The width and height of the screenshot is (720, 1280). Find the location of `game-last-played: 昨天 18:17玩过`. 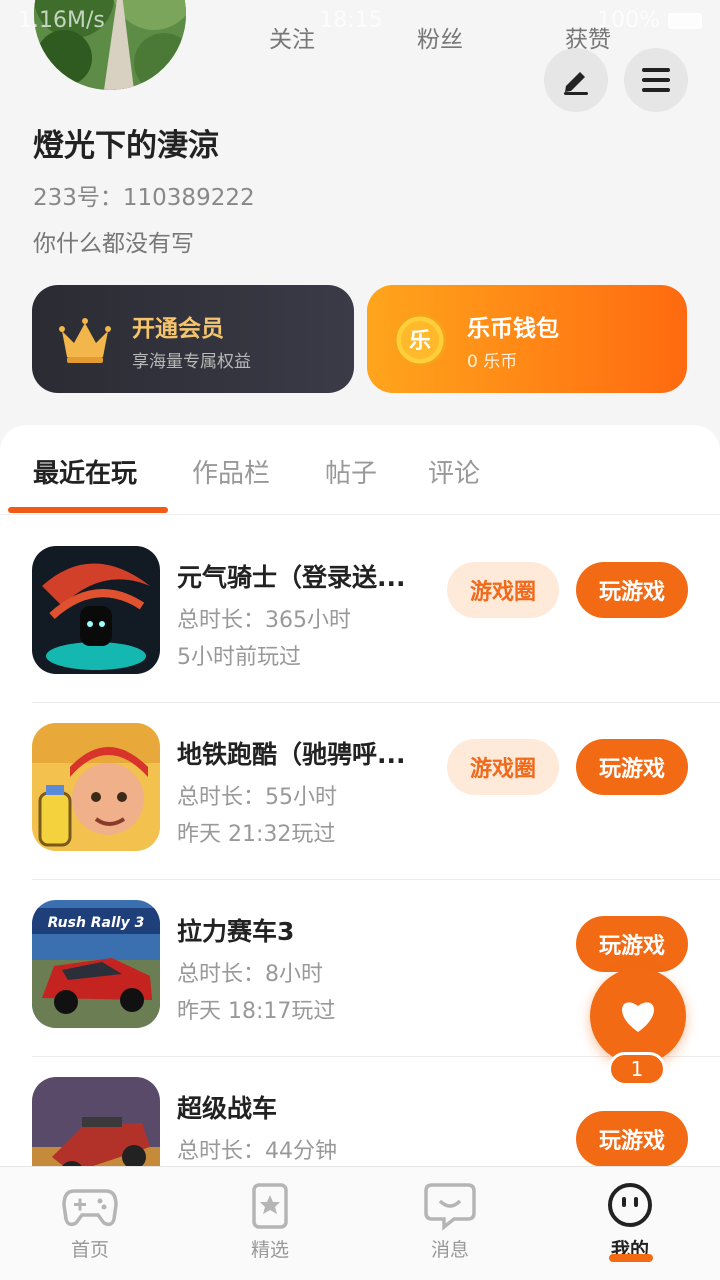

game-last-played: 昨天 18:17玩过 is located at coordinates (256, 1011).